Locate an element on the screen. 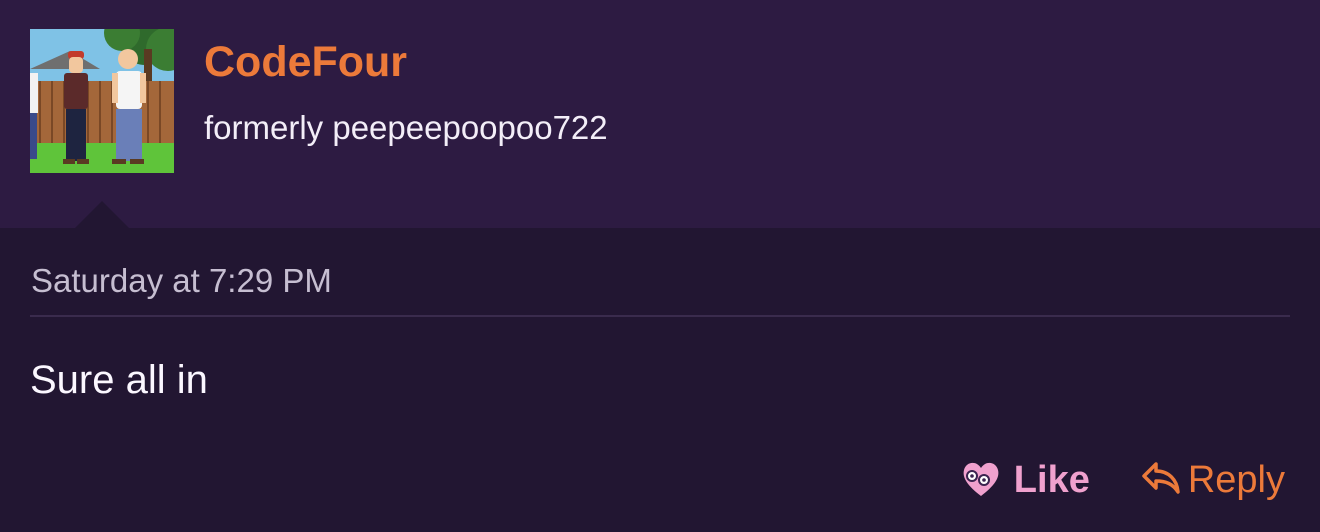 The width and height of the screenshot is (1320, 532). like-button: Like is located at coordinates (1025, 480).